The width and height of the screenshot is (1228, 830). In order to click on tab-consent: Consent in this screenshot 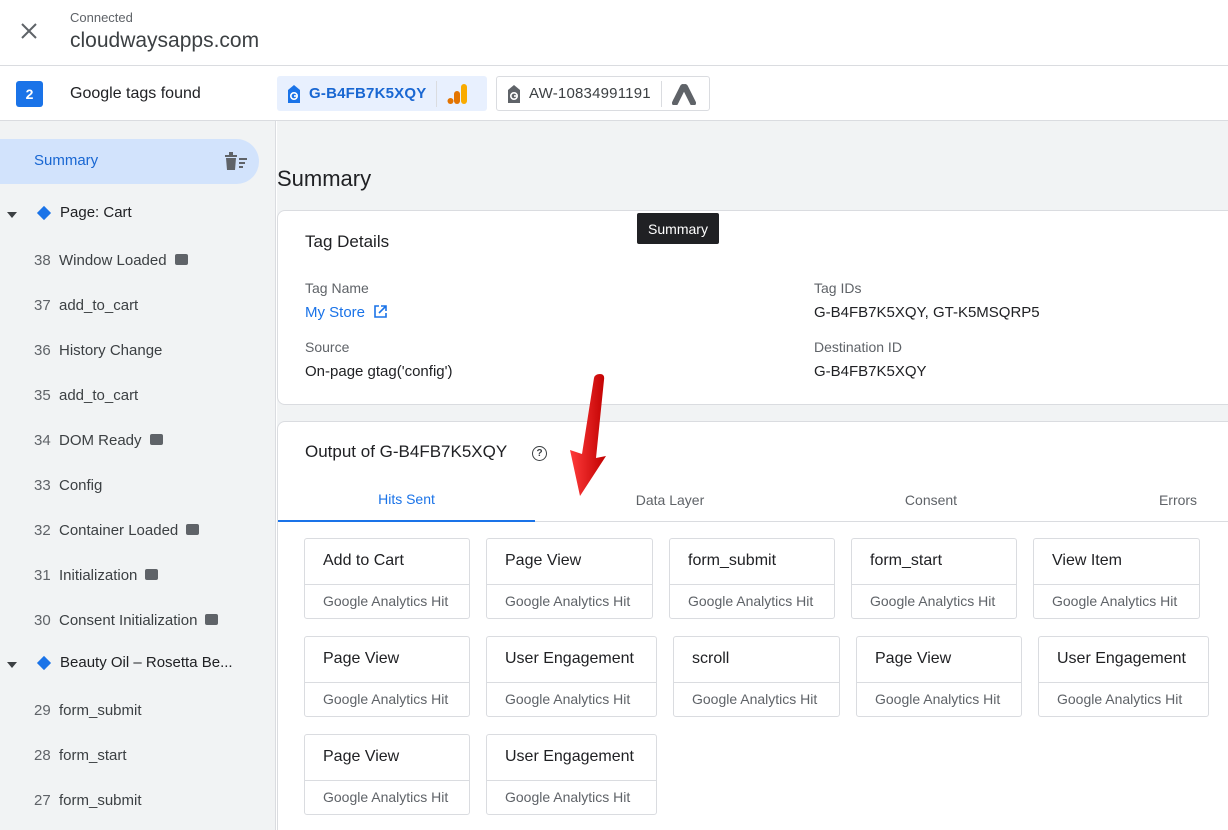, I will do `click(931, 499)`.